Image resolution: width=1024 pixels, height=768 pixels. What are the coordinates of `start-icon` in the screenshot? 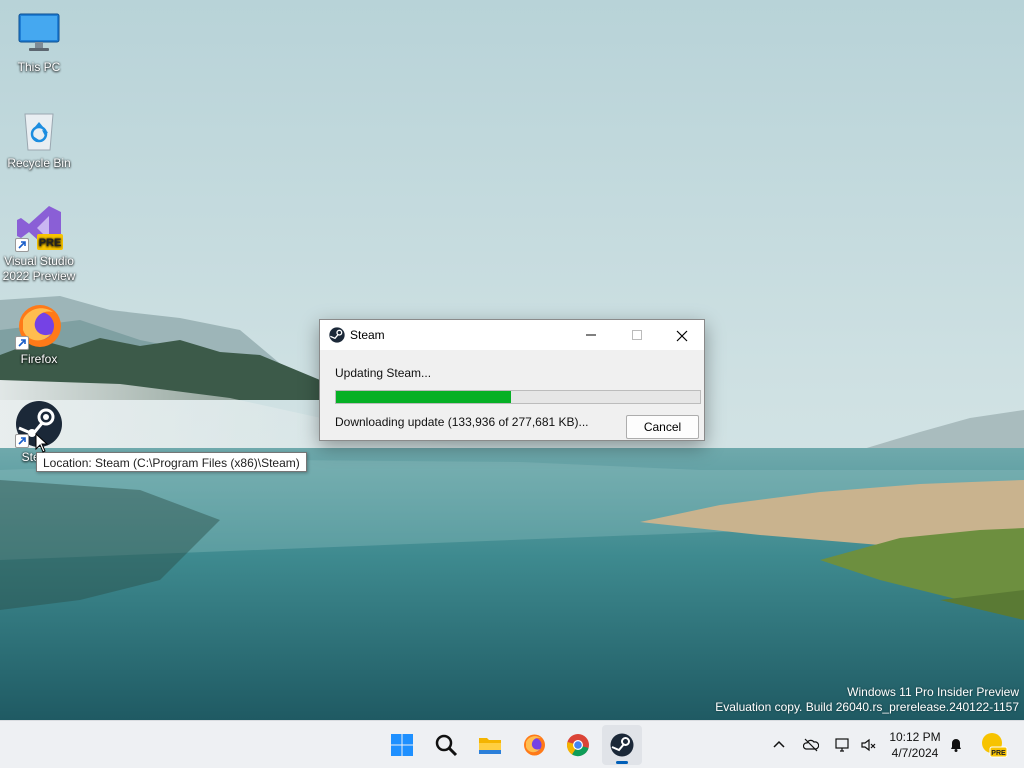 It's located at (402, 745).